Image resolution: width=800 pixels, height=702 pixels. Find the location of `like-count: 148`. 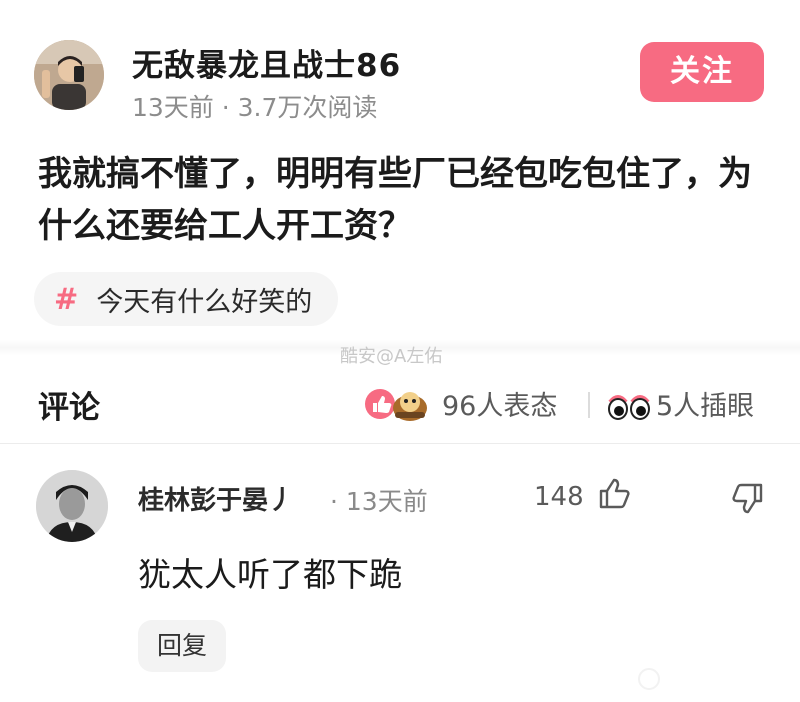

like-count: 148 is located at coordinates (559, 497).